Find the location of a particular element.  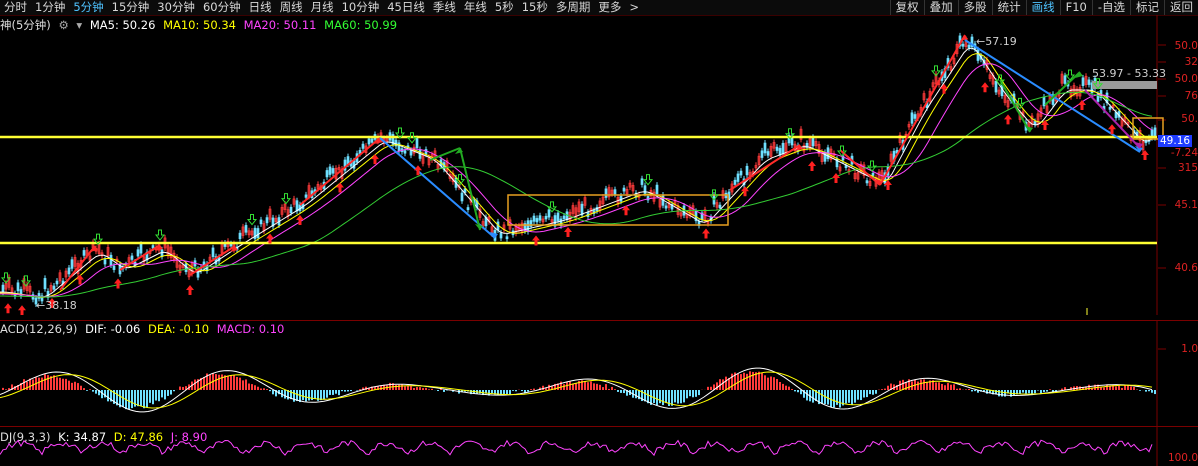

tool-button-0: 复权 is located at coordinates (906, 7).